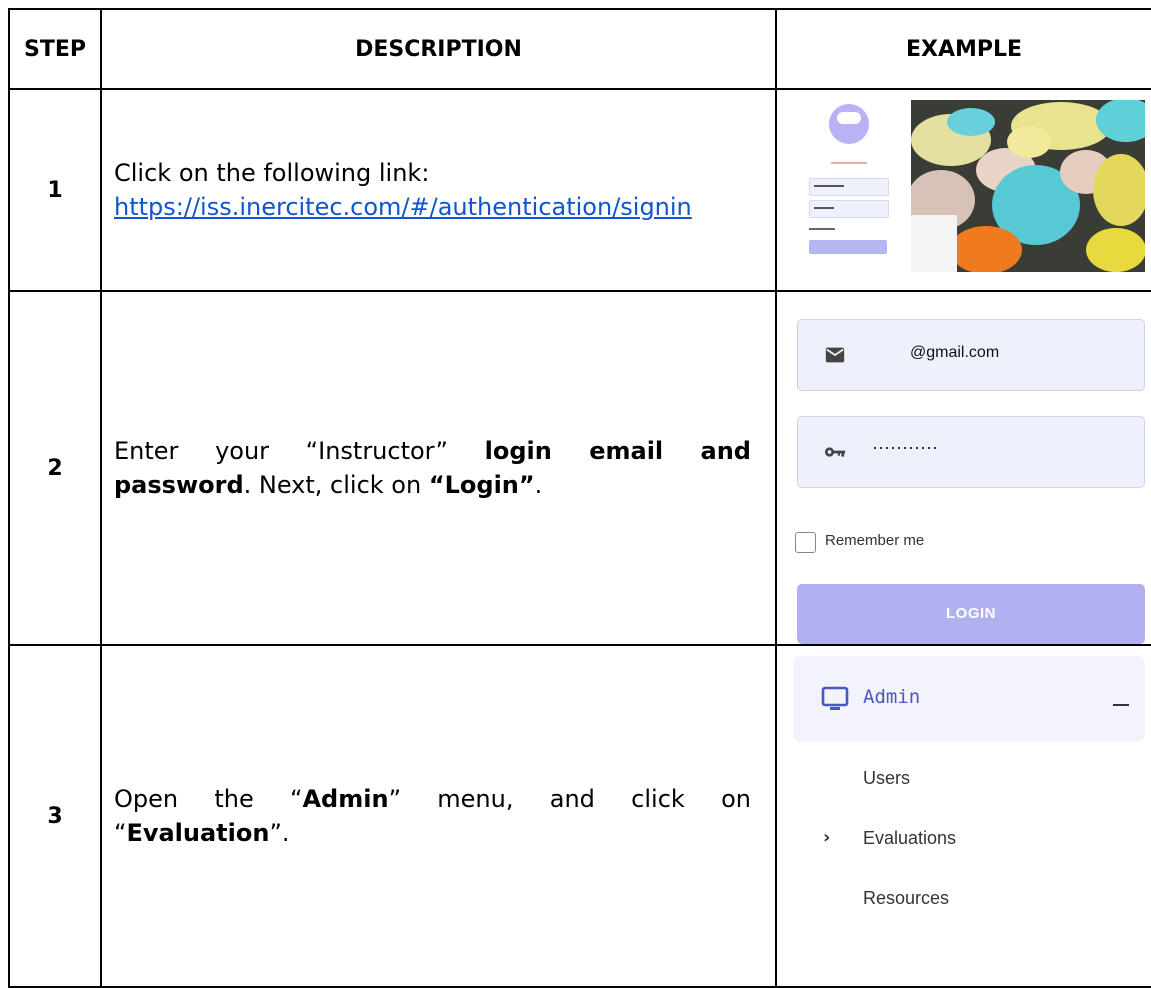 Image resolution: width=1151 pixels, height=988 pixels. Describe the element at coordinates (849, 209) in the screenshot. I see `mini-password-field` at that location.